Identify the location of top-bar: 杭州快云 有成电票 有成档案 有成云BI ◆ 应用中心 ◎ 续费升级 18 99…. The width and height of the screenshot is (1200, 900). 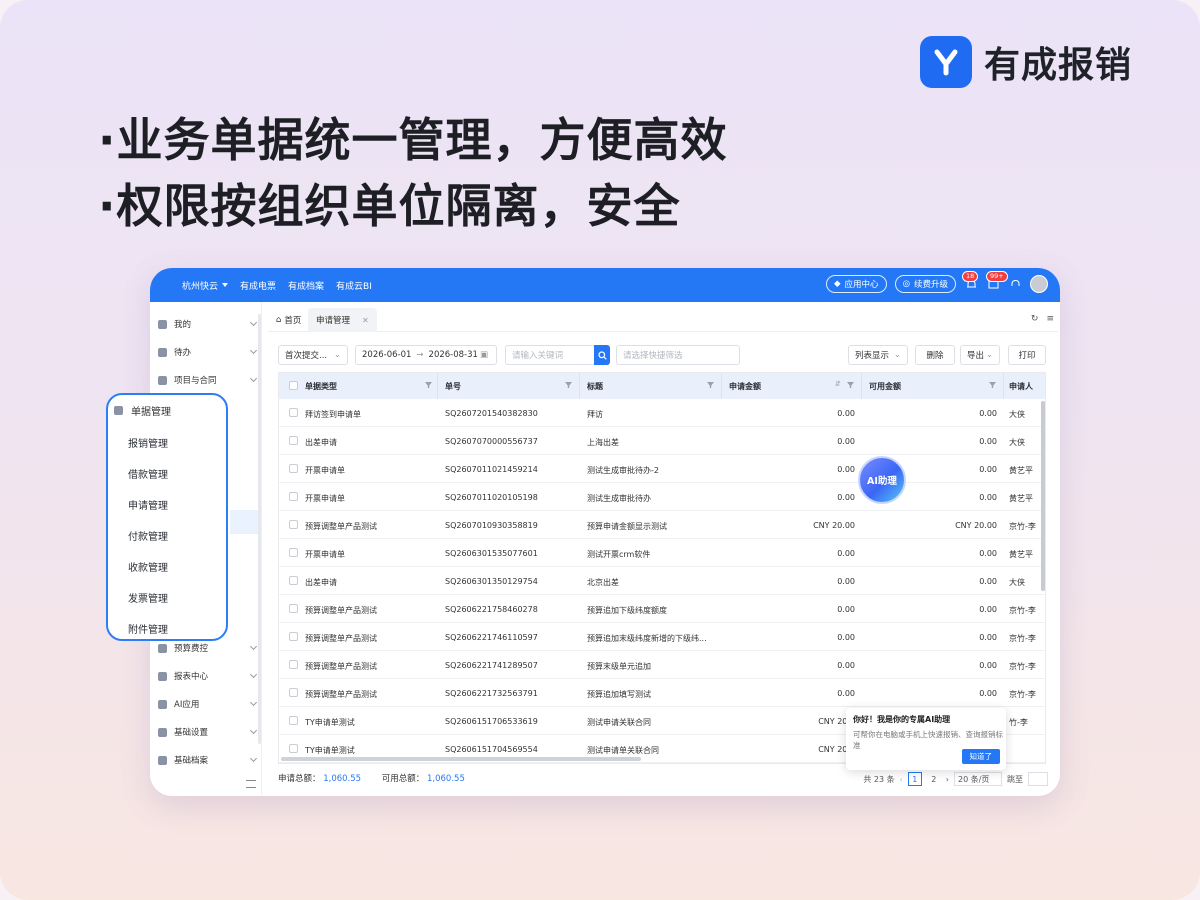
(605, 285).